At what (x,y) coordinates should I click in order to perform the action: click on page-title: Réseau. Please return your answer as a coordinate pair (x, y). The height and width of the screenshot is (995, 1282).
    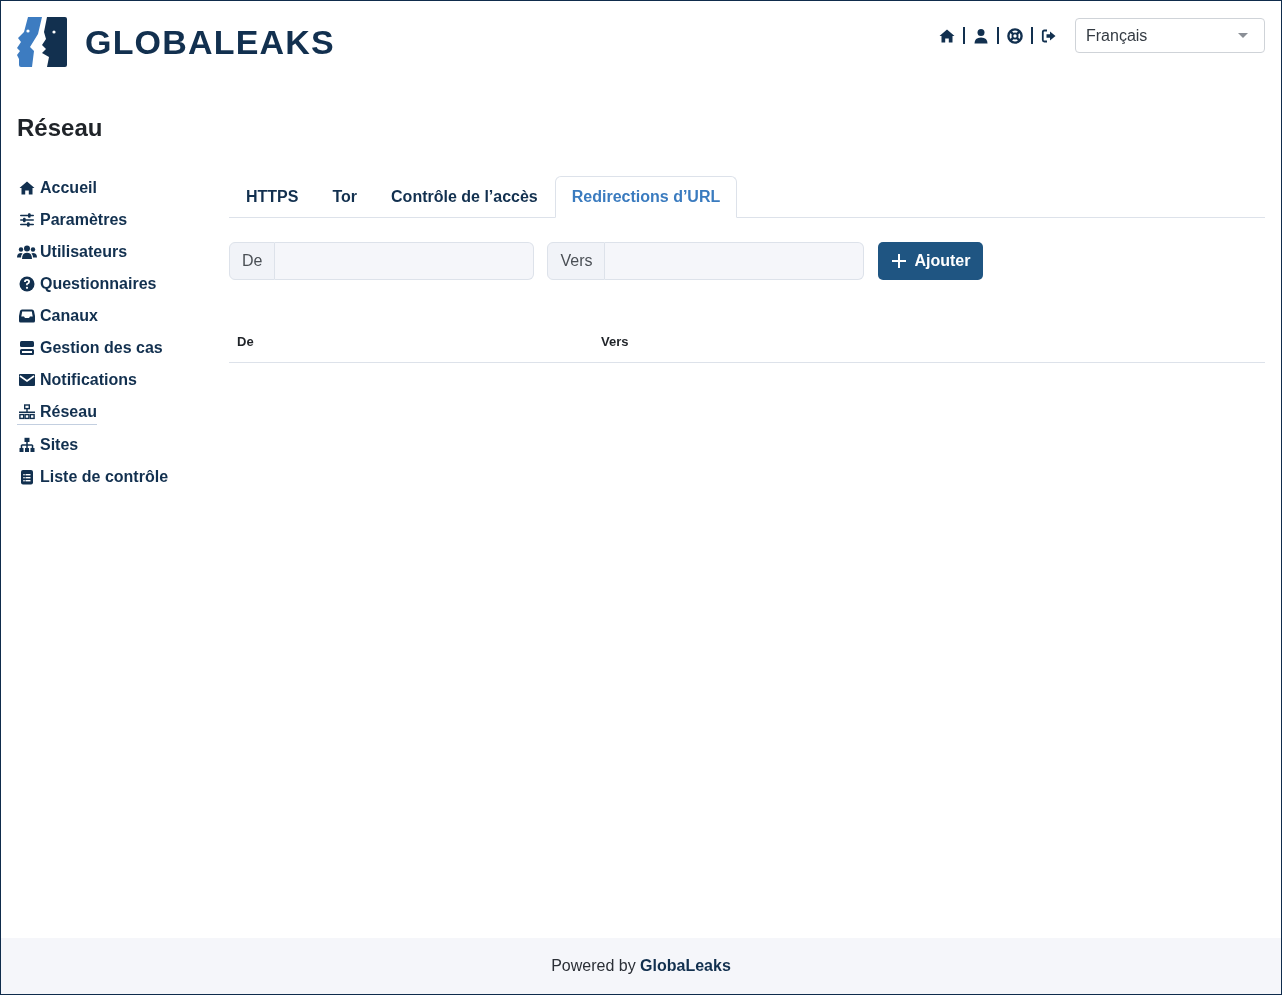
    Looking at the image, I should click on (60, 127).